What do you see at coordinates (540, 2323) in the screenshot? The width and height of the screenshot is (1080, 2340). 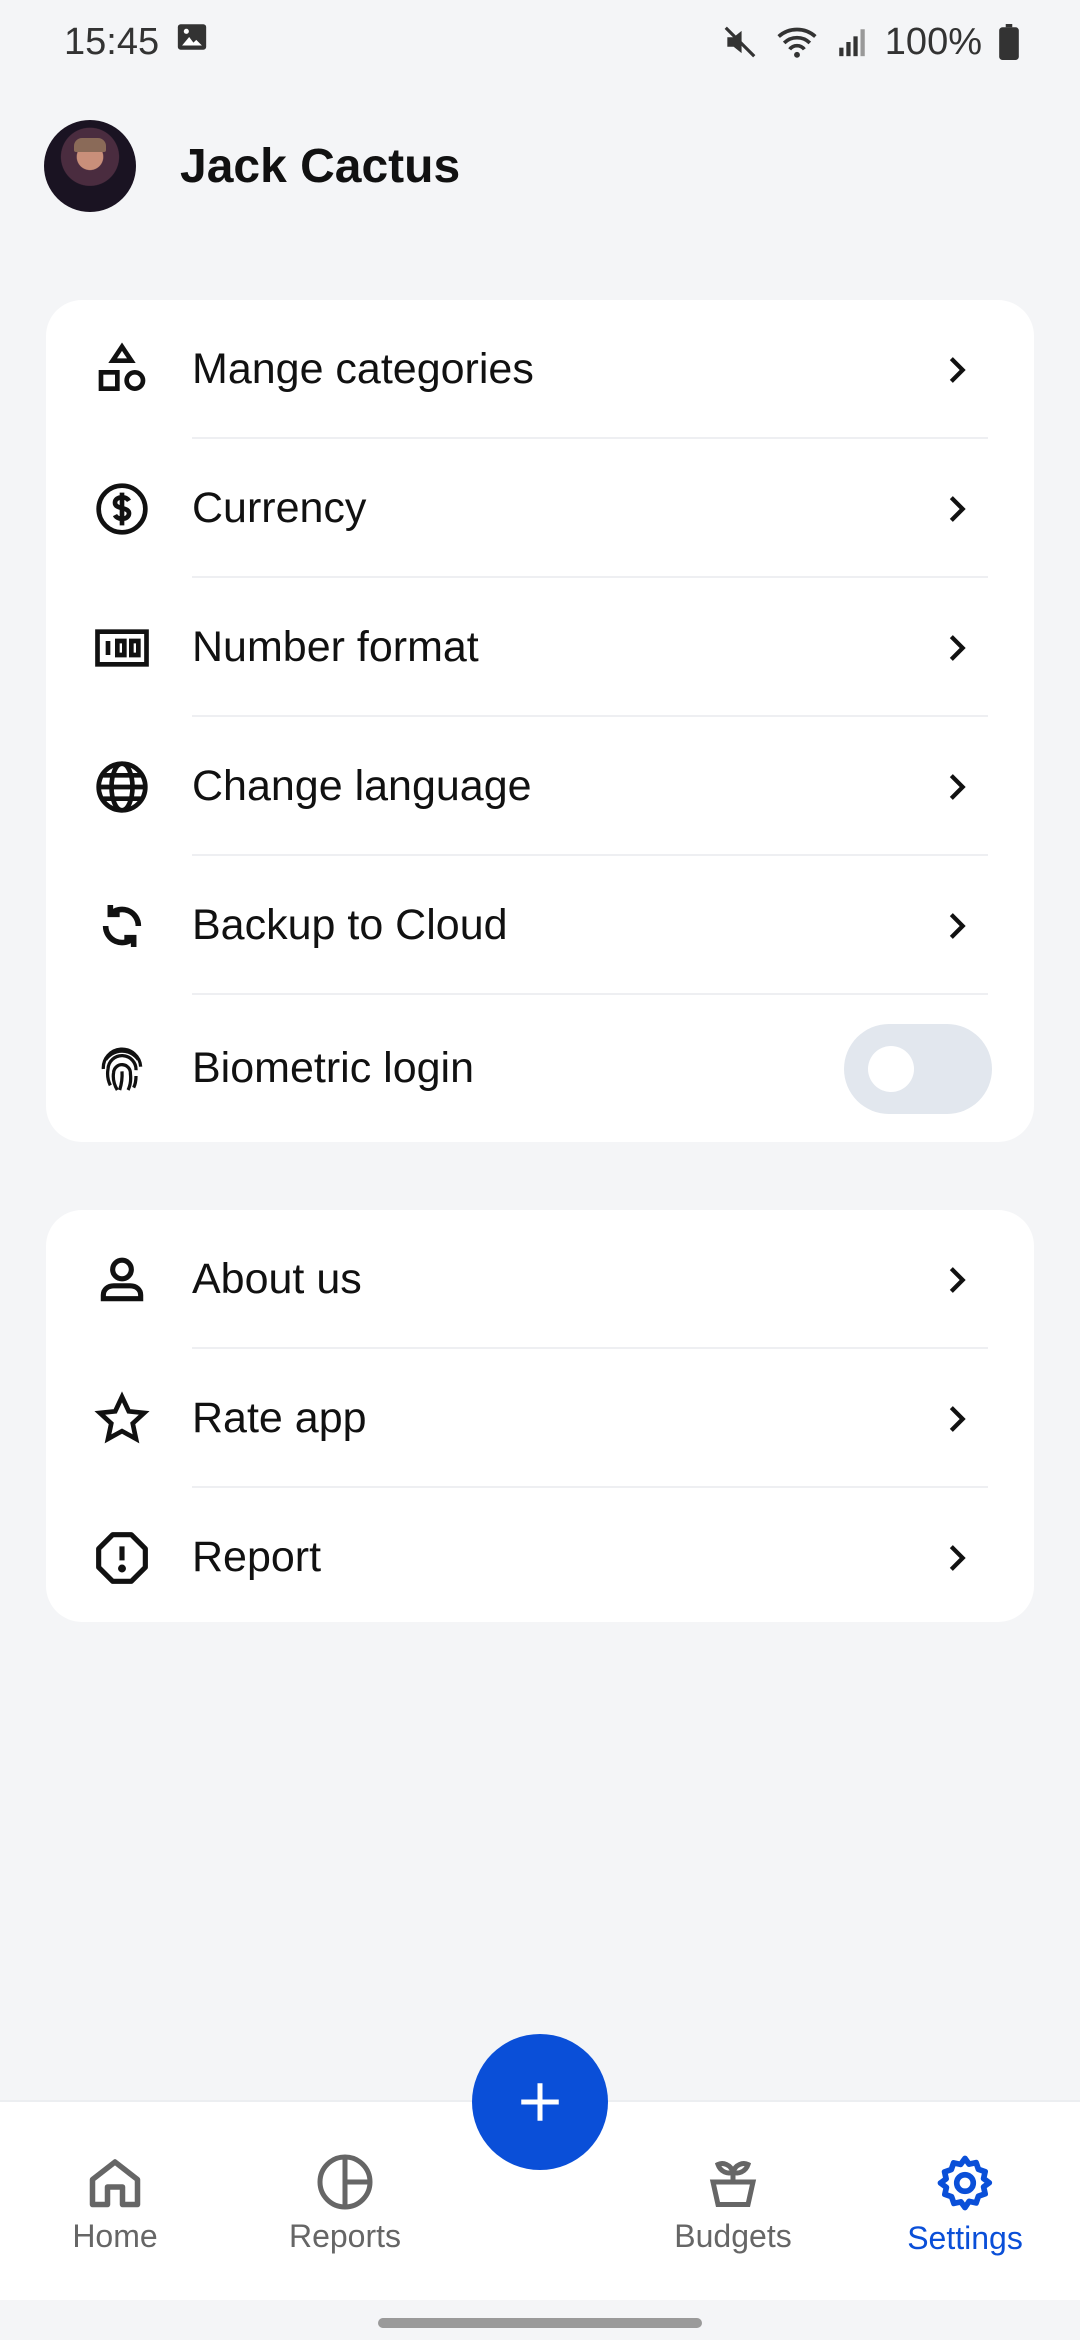 I see `gesture-bar` at bounding box center [540, 2323].